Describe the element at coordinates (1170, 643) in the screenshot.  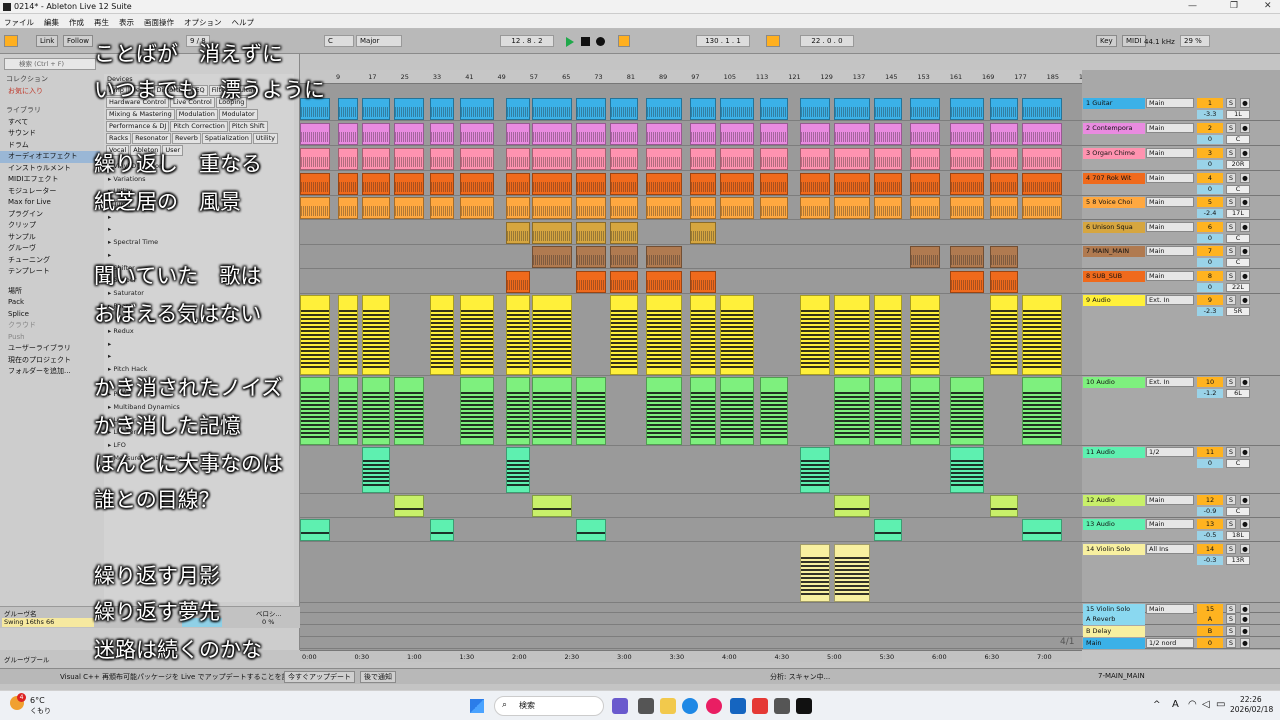
I see `track-io-select: 1/2 nord` at that location.